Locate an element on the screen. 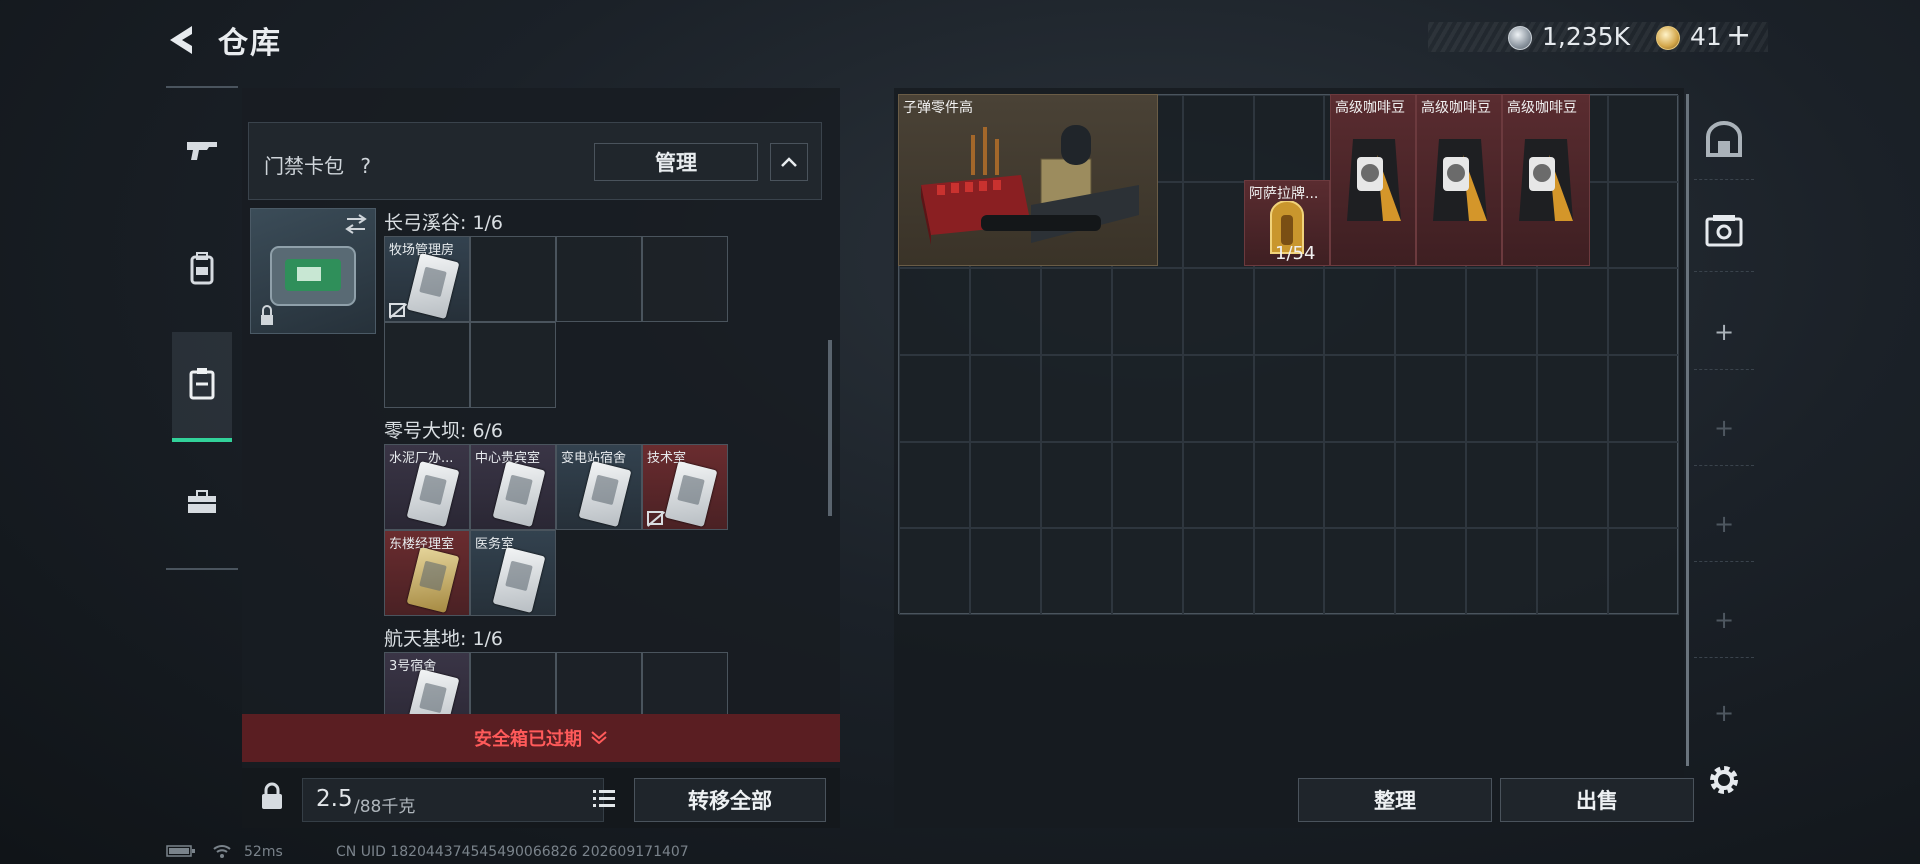  gear-icon is located at coordinates (1724, 782).